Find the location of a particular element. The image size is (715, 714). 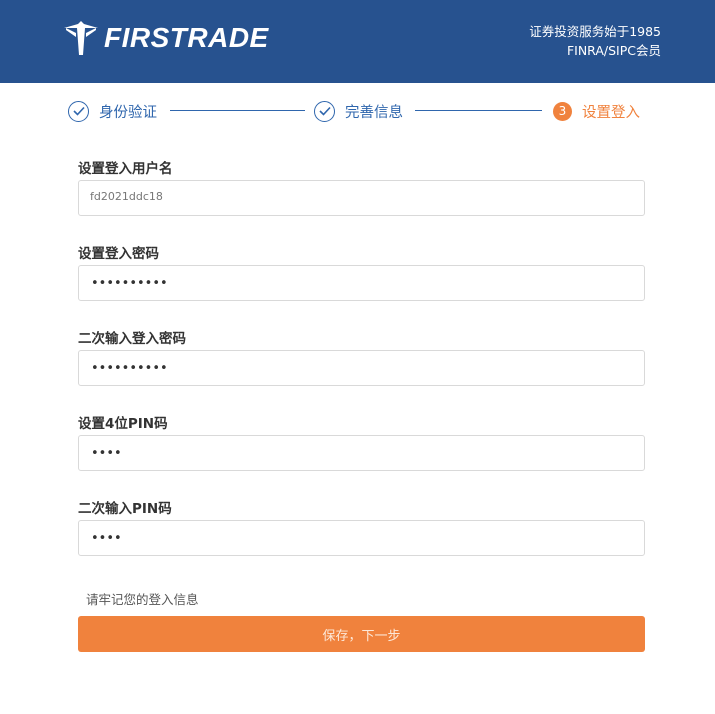

brand-name: FIRSTRADE is located at coordinates (186, 37).